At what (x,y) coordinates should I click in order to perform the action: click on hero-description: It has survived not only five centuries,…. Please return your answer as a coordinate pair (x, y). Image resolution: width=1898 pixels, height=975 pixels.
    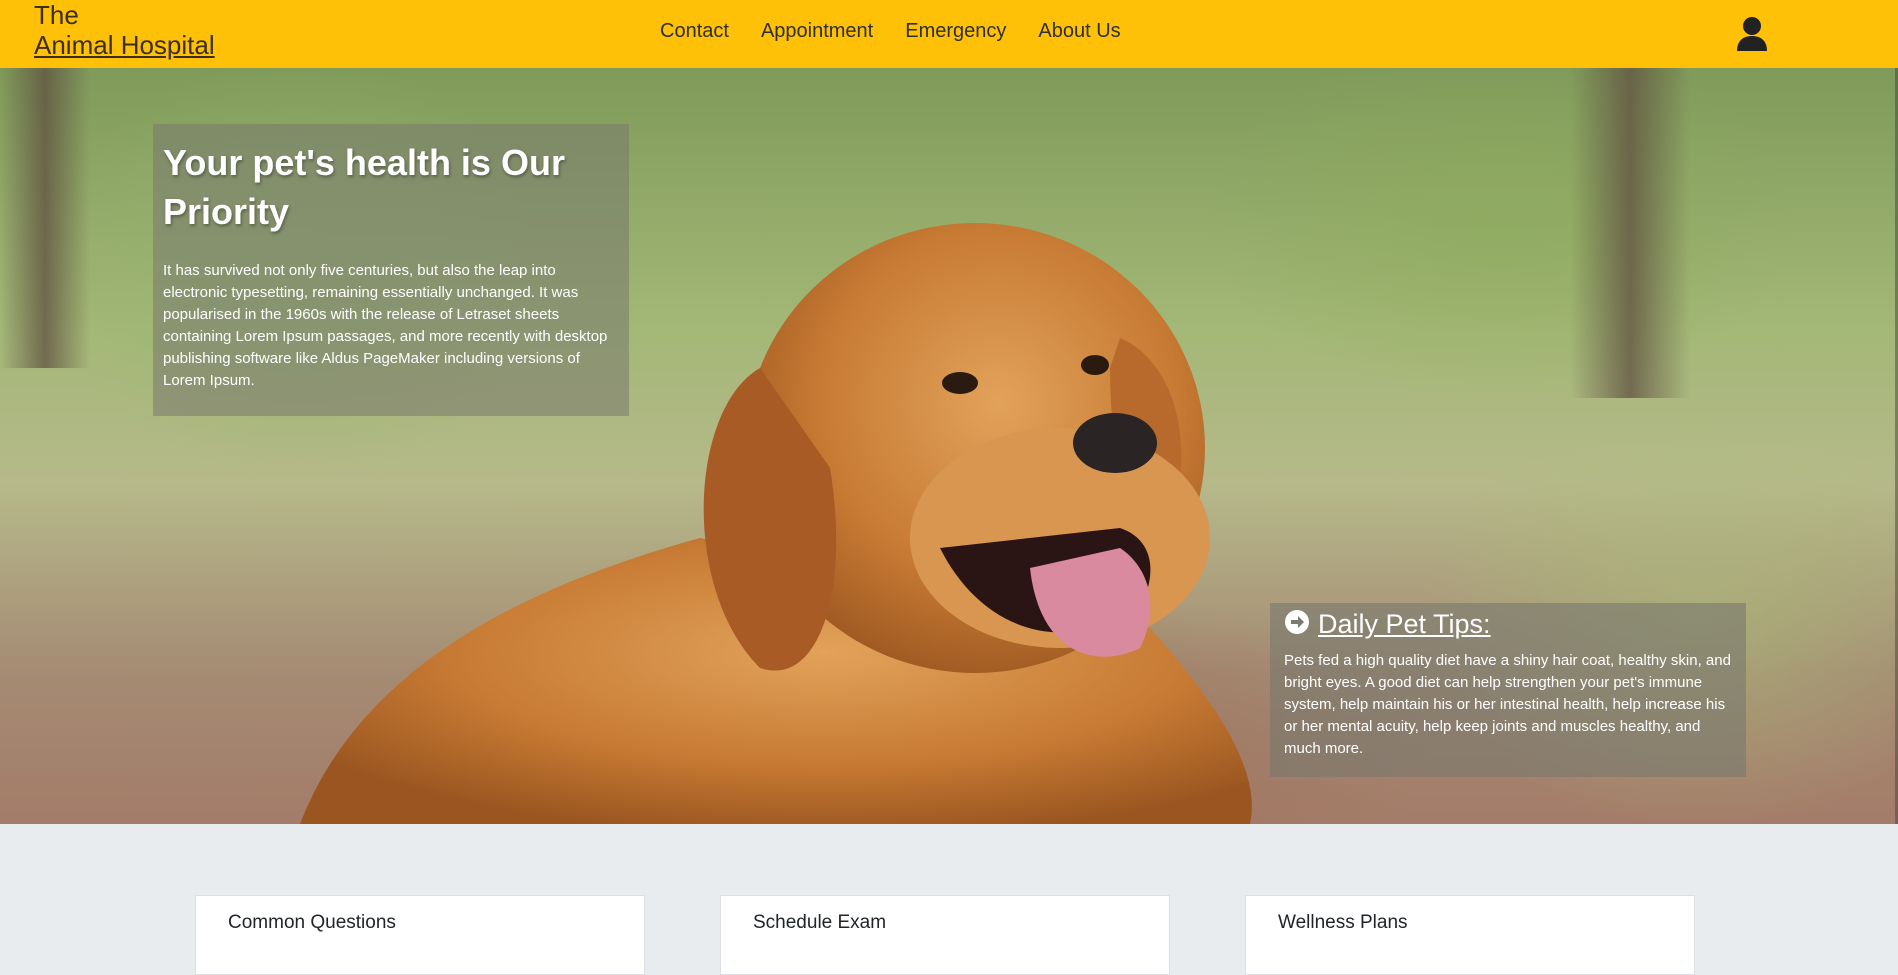
    Looking at the image, I should click on (385, 325).